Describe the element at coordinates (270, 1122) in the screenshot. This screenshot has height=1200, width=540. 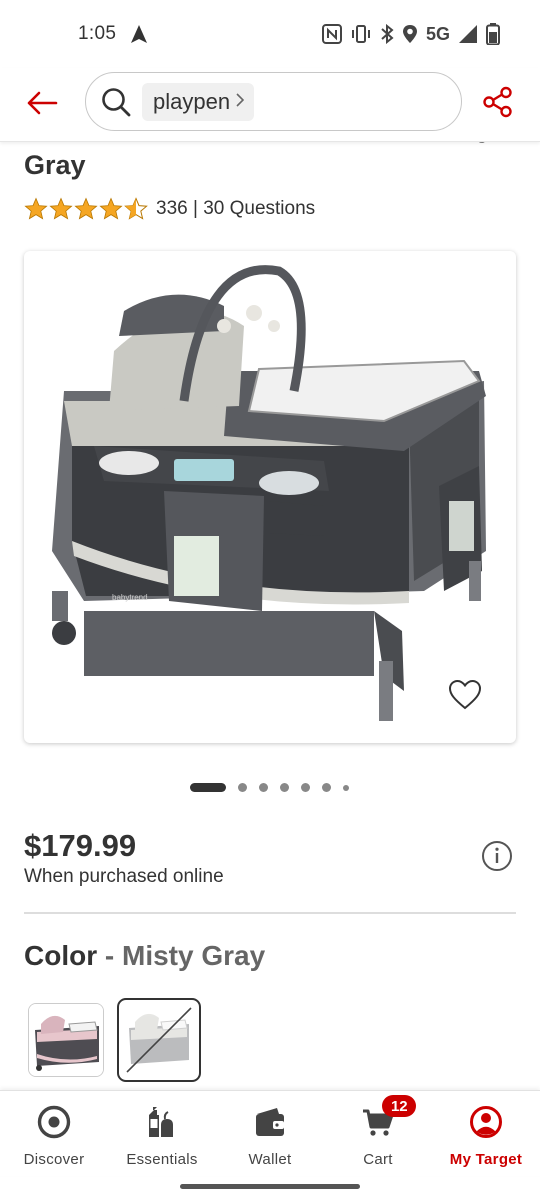
I see `wallet-icon` at that location.